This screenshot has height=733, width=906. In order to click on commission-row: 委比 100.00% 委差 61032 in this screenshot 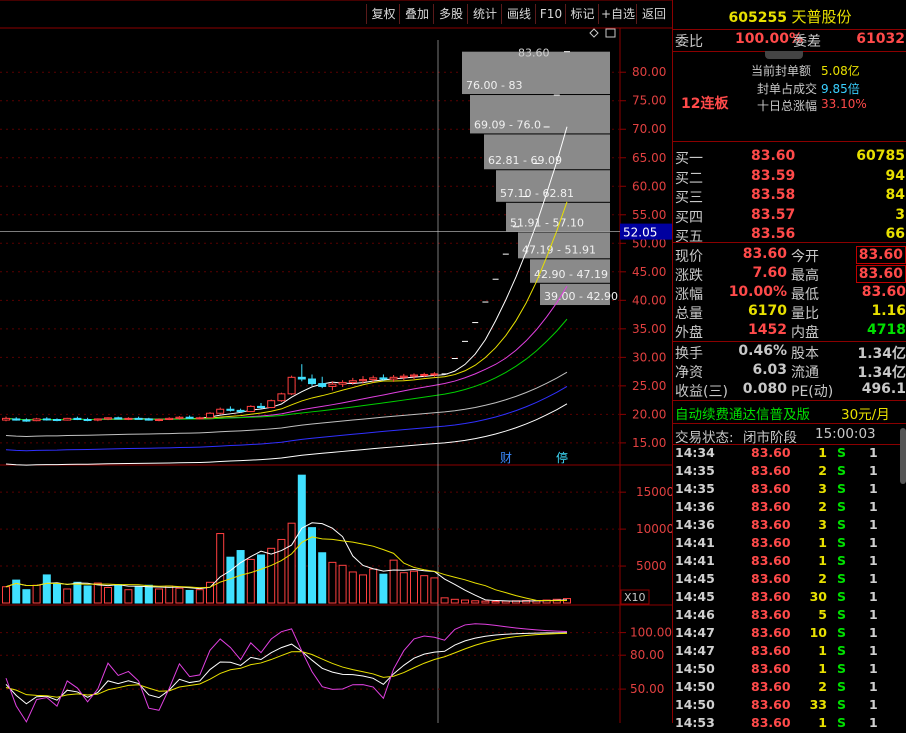, I will do `click(789, 41)`.